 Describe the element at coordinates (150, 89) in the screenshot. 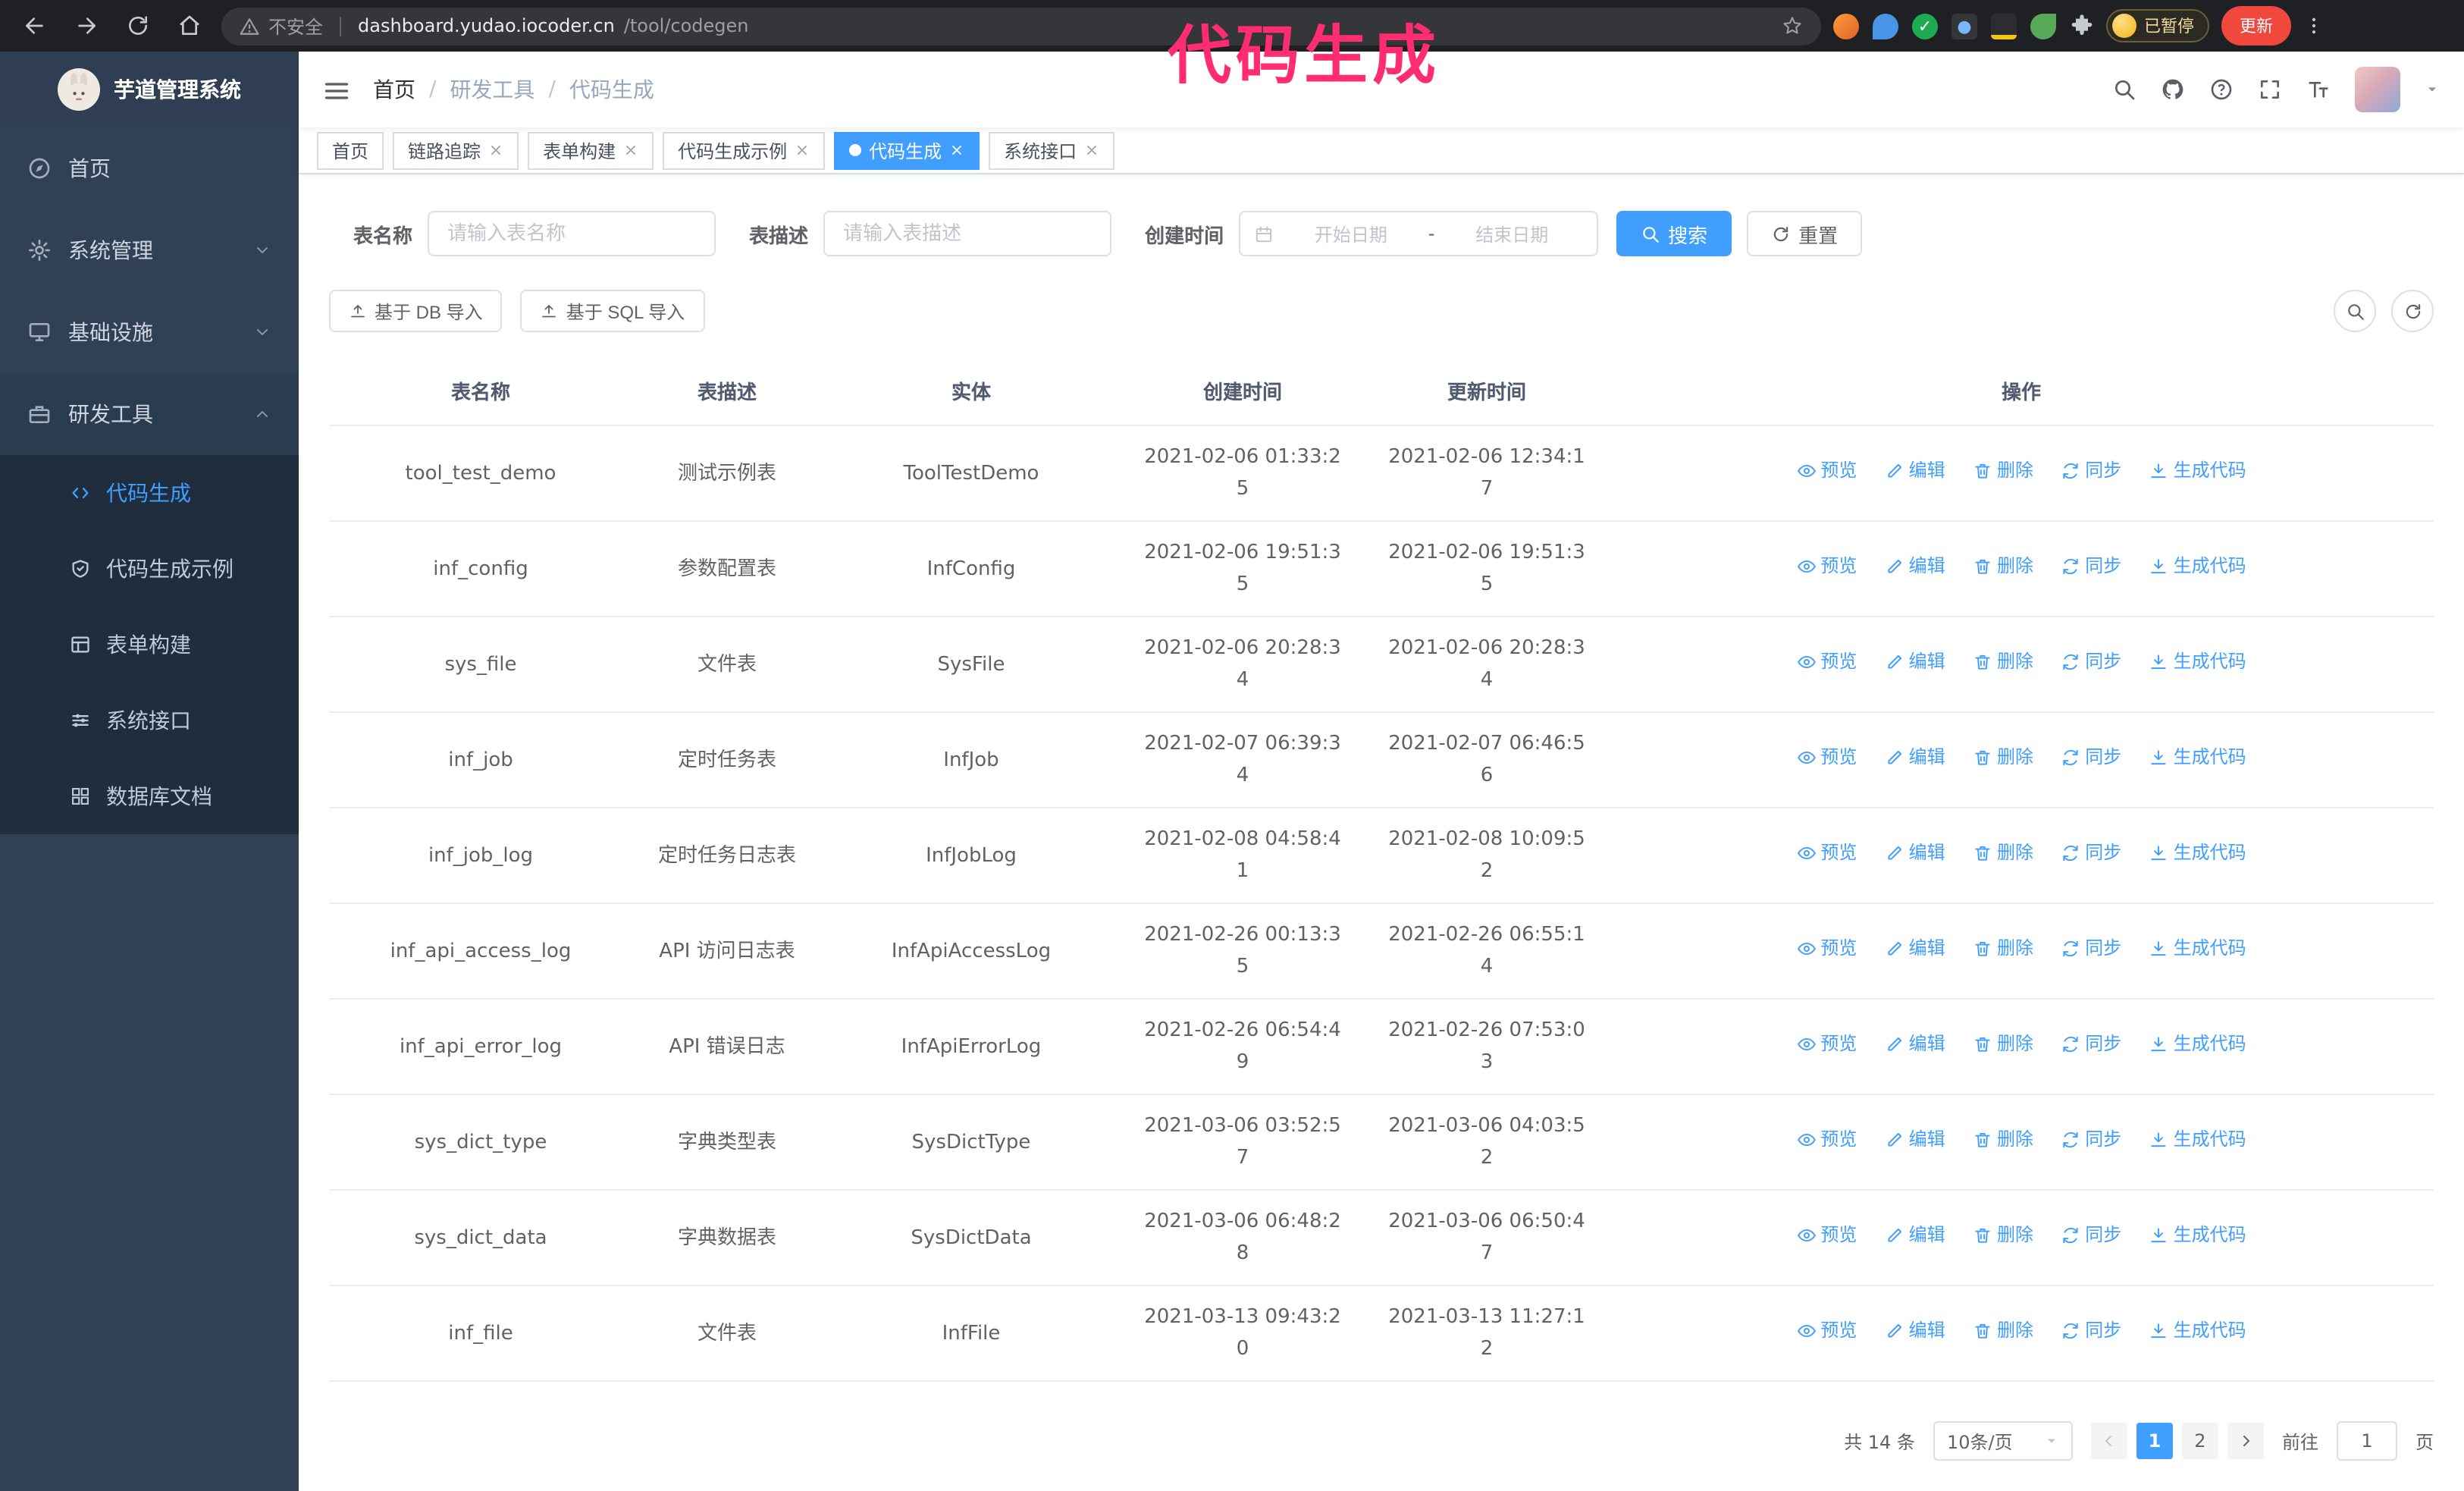

I see `logo: 芋道管理系统` at that location.